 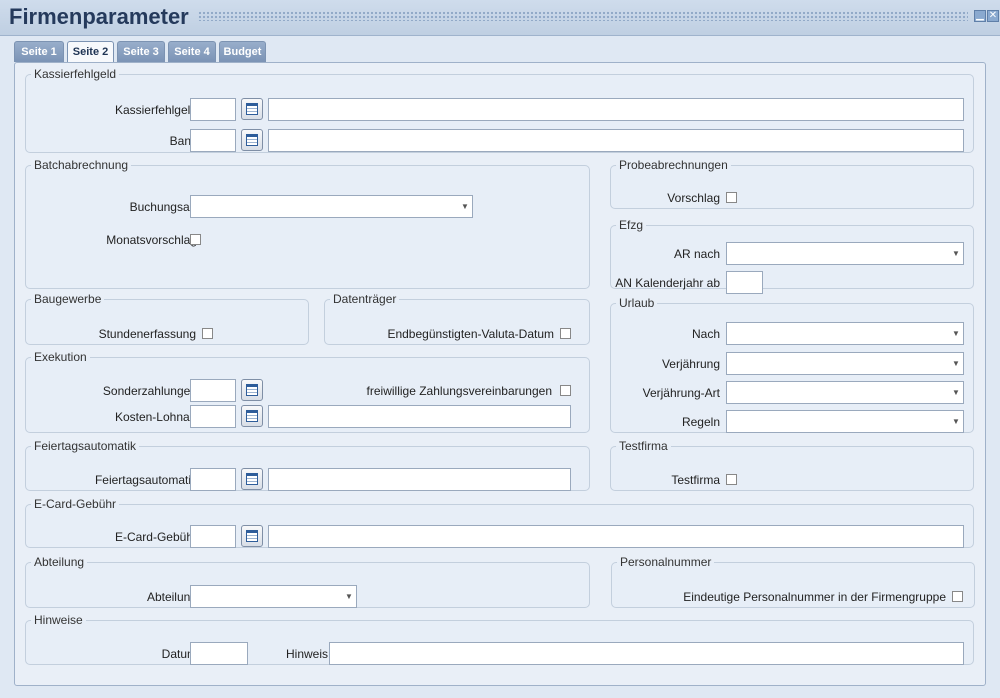 What do you see at coordinates (81, 165) in the screenshot?
I see `batchabrechnung-legend: Batchabrechnung` at bounding box center [81, 165].